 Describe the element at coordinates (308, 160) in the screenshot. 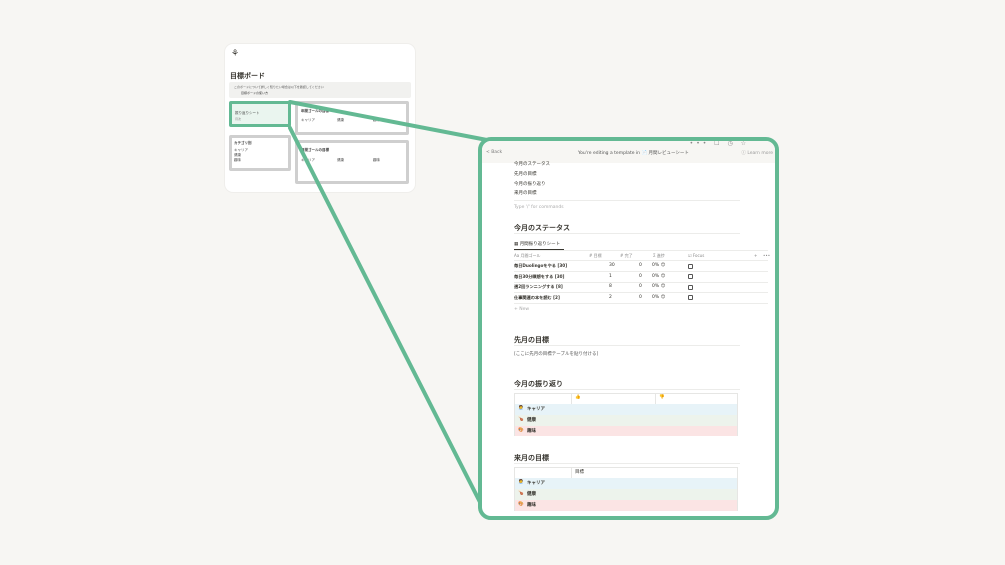

I see `monthly-item-1: キャリア` at that location.